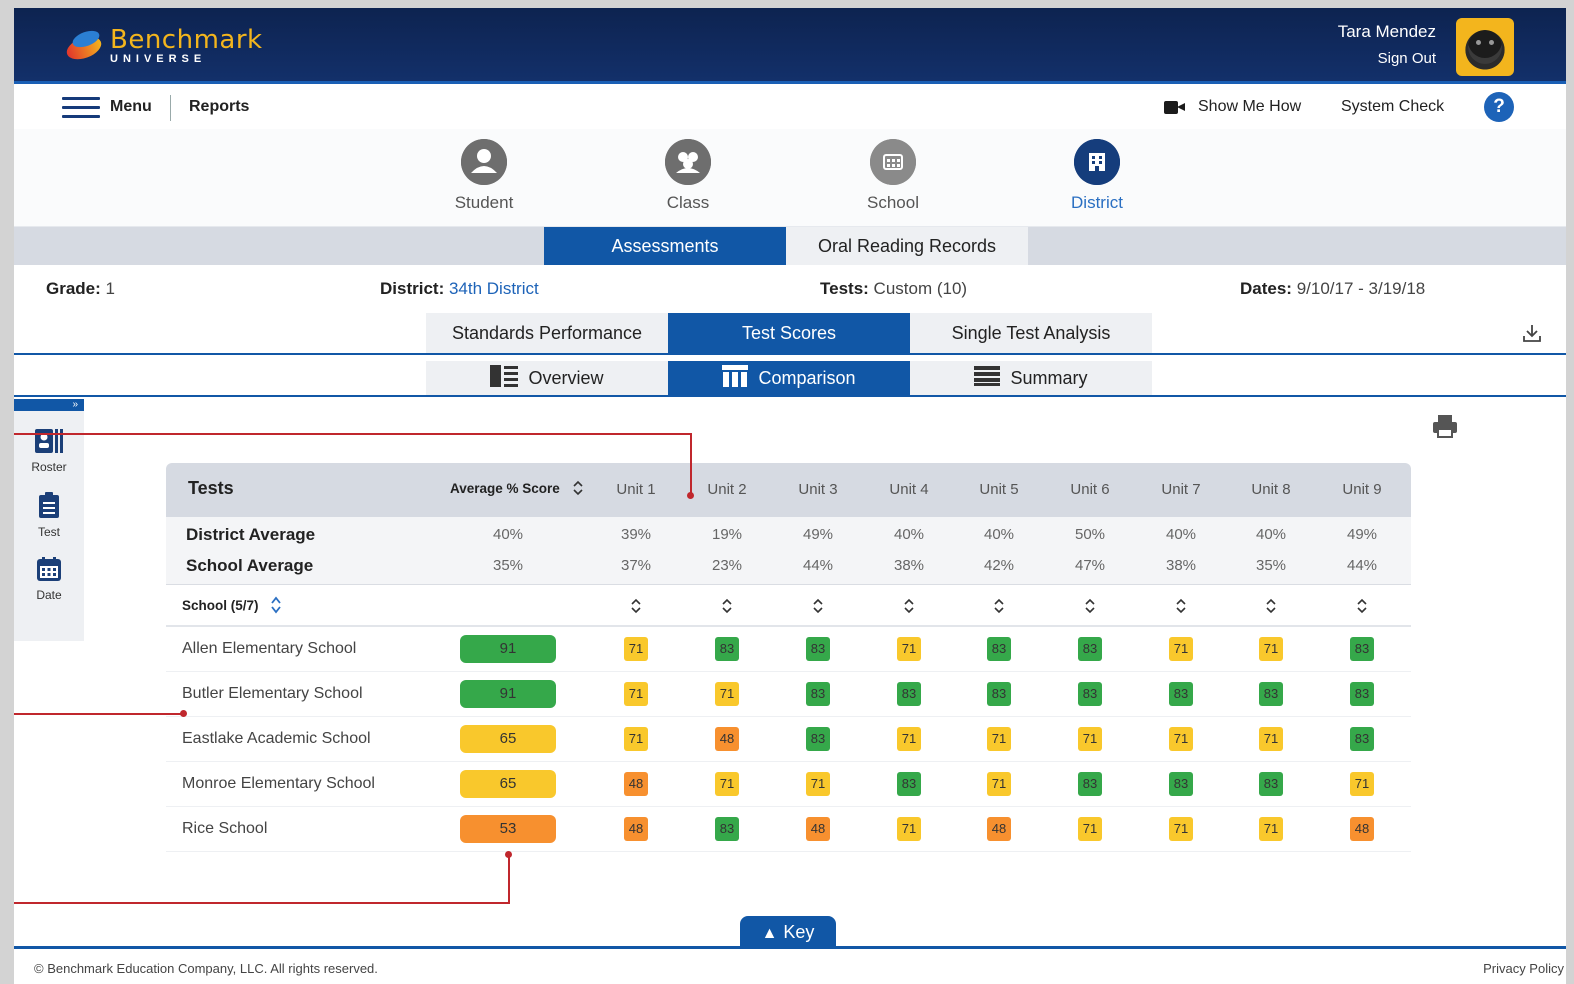 Image resolution: width=1574 pixels, height=984 pixels. I want to click on school-name: Rice School, so click(224, 829).